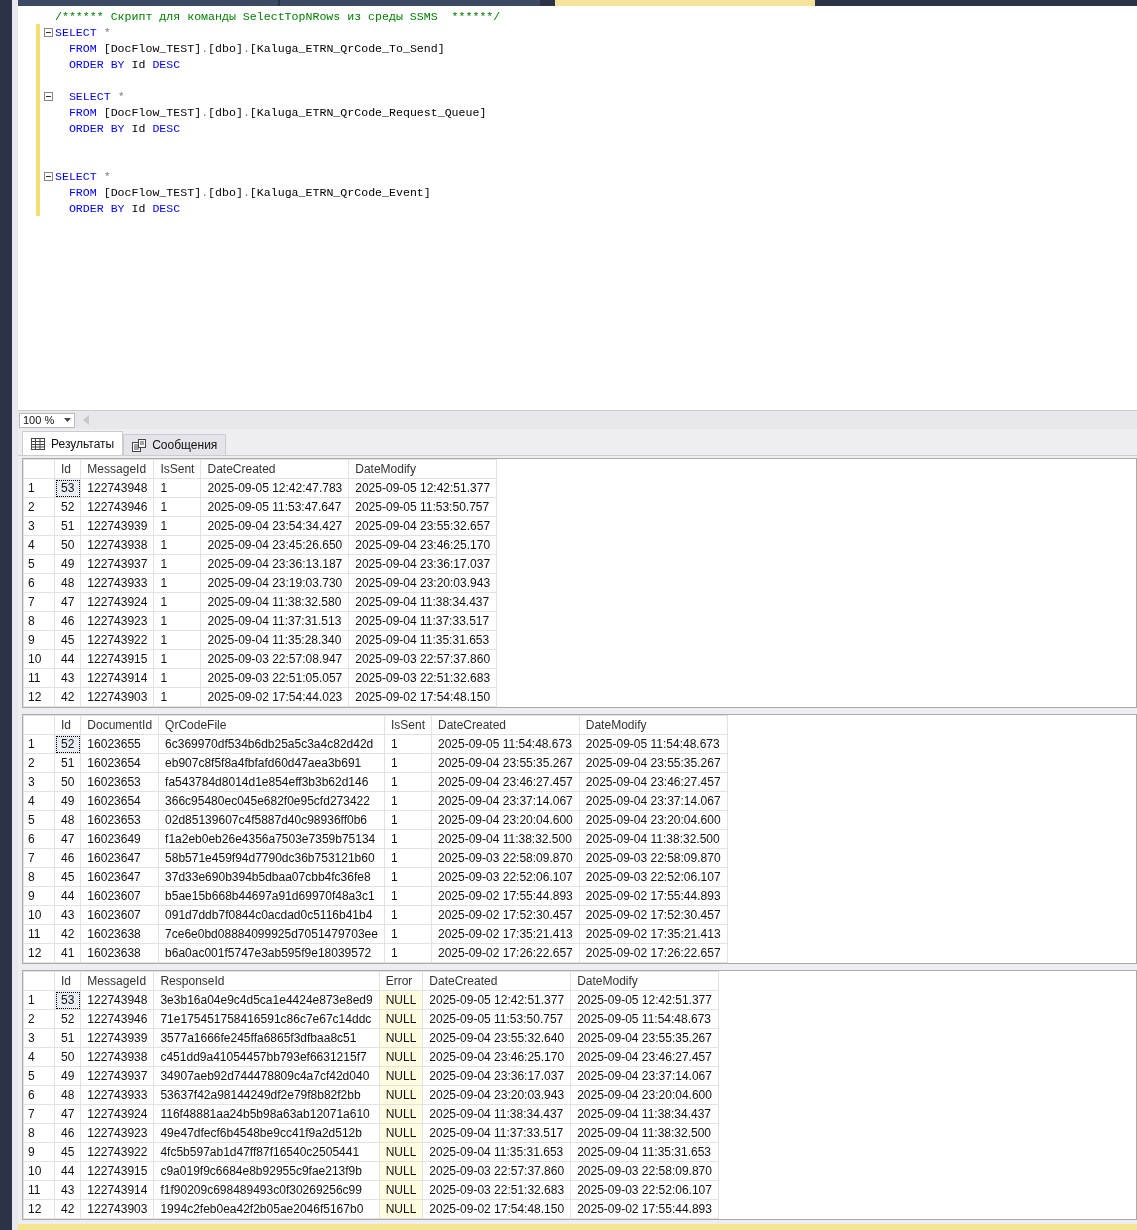 The image size is (1137, 1230). What do you see at coordinates (39, 858) in the screenshot?
I see `row-number: 7` at bounding box center [39, 858].